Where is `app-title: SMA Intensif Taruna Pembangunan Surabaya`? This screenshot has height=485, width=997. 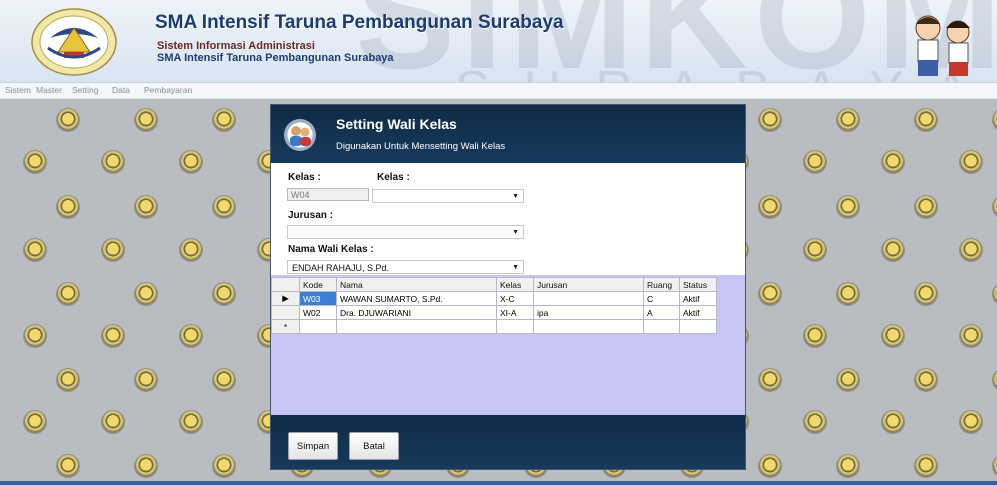
app-title: SMA Intensif Taruna Pembangunan Surabaya is located at coordinates (359, 22).